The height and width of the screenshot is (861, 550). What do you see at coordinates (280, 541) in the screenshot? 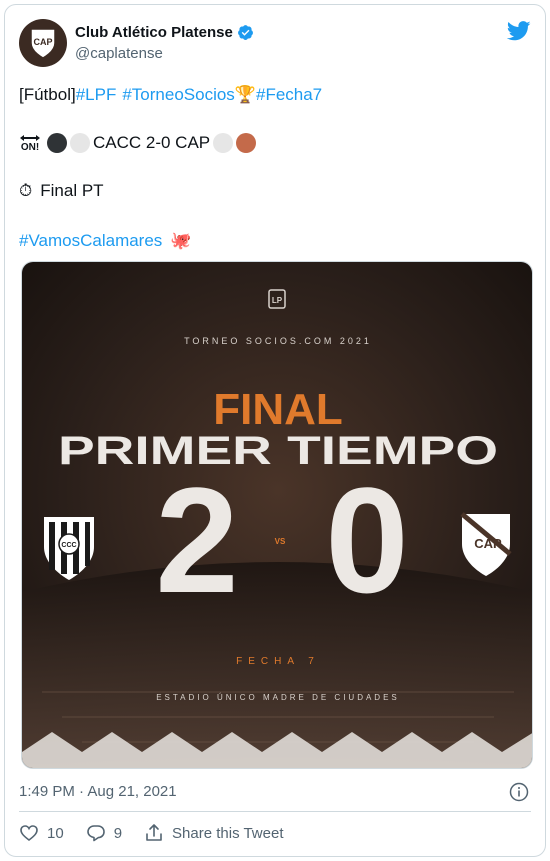
I see `vs-label: VS` at bounding box center [280, 541].